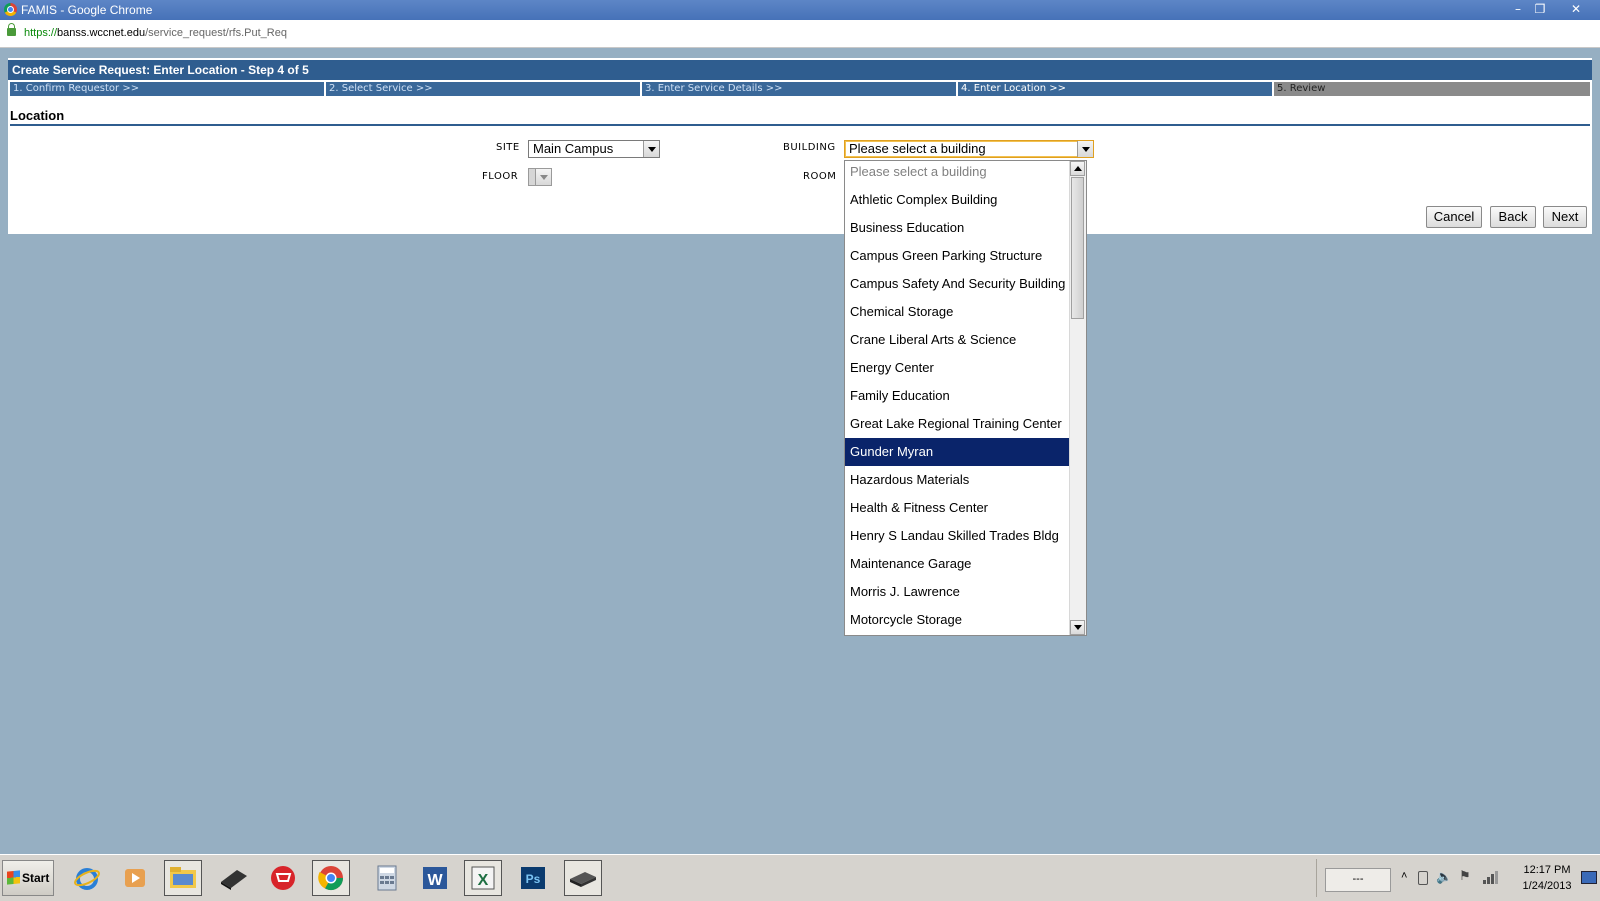 The height and width of the screenshot is (901, 1600). I want to click on start-label: Start, so click(36, 878).